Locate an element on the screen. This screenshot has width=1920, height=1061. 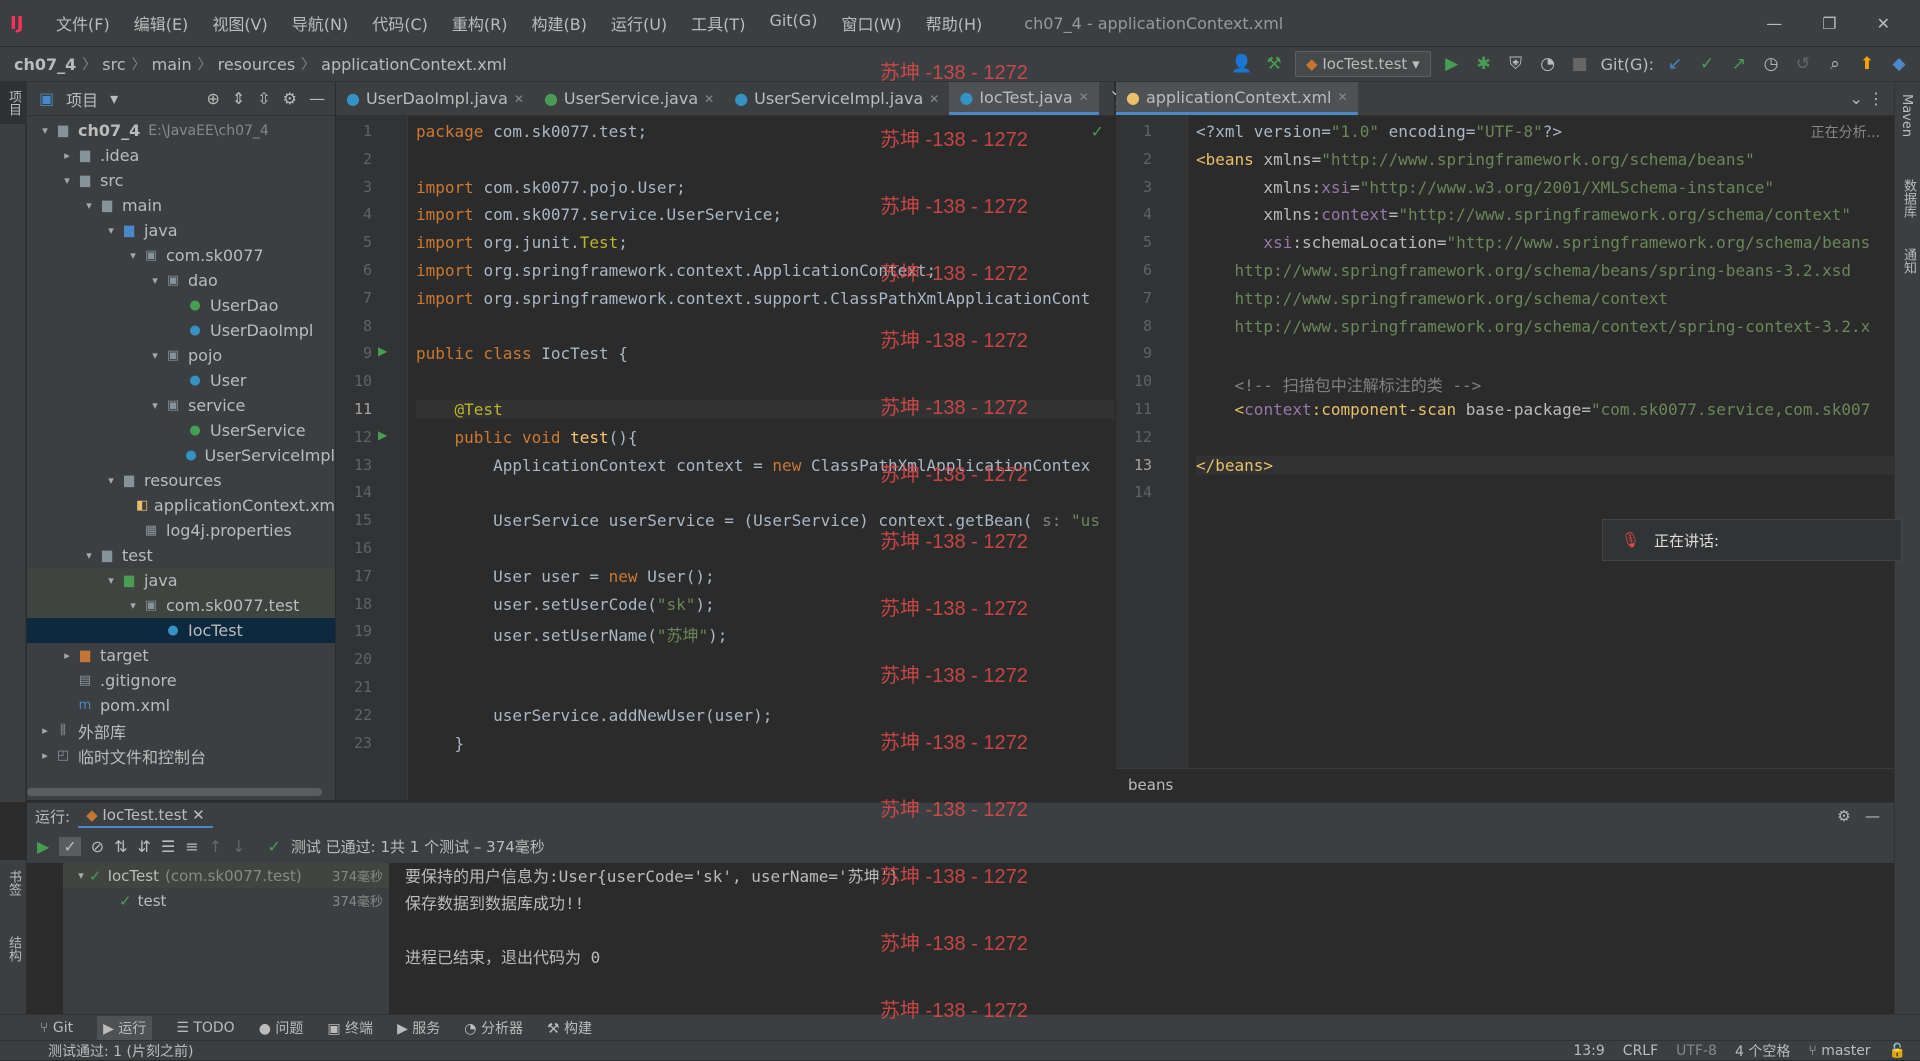
locate-icon: ⊕ is located at coordinates (212, 98).